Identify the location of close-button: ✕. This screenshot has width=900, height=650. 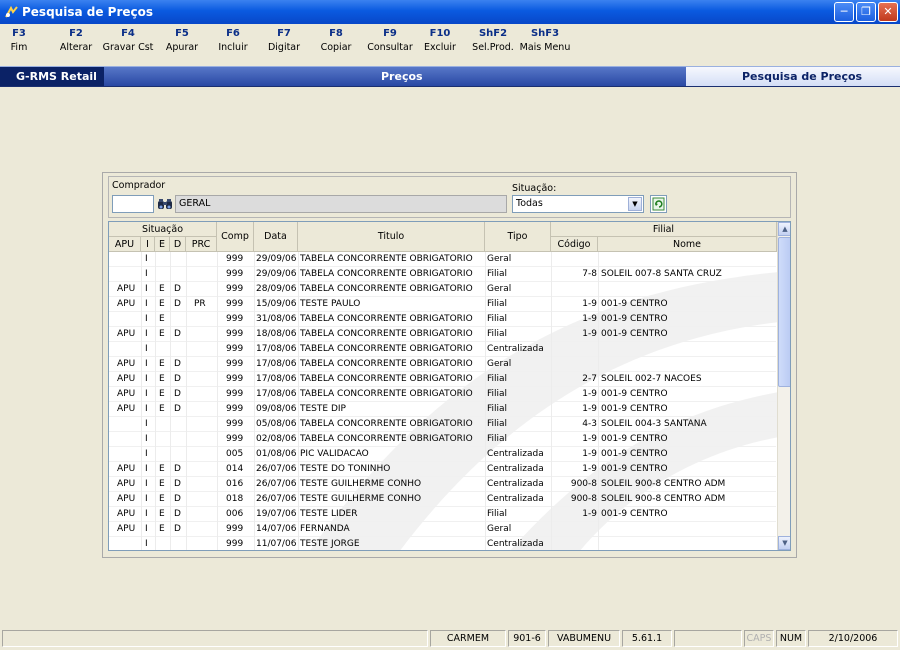
(888, 12).